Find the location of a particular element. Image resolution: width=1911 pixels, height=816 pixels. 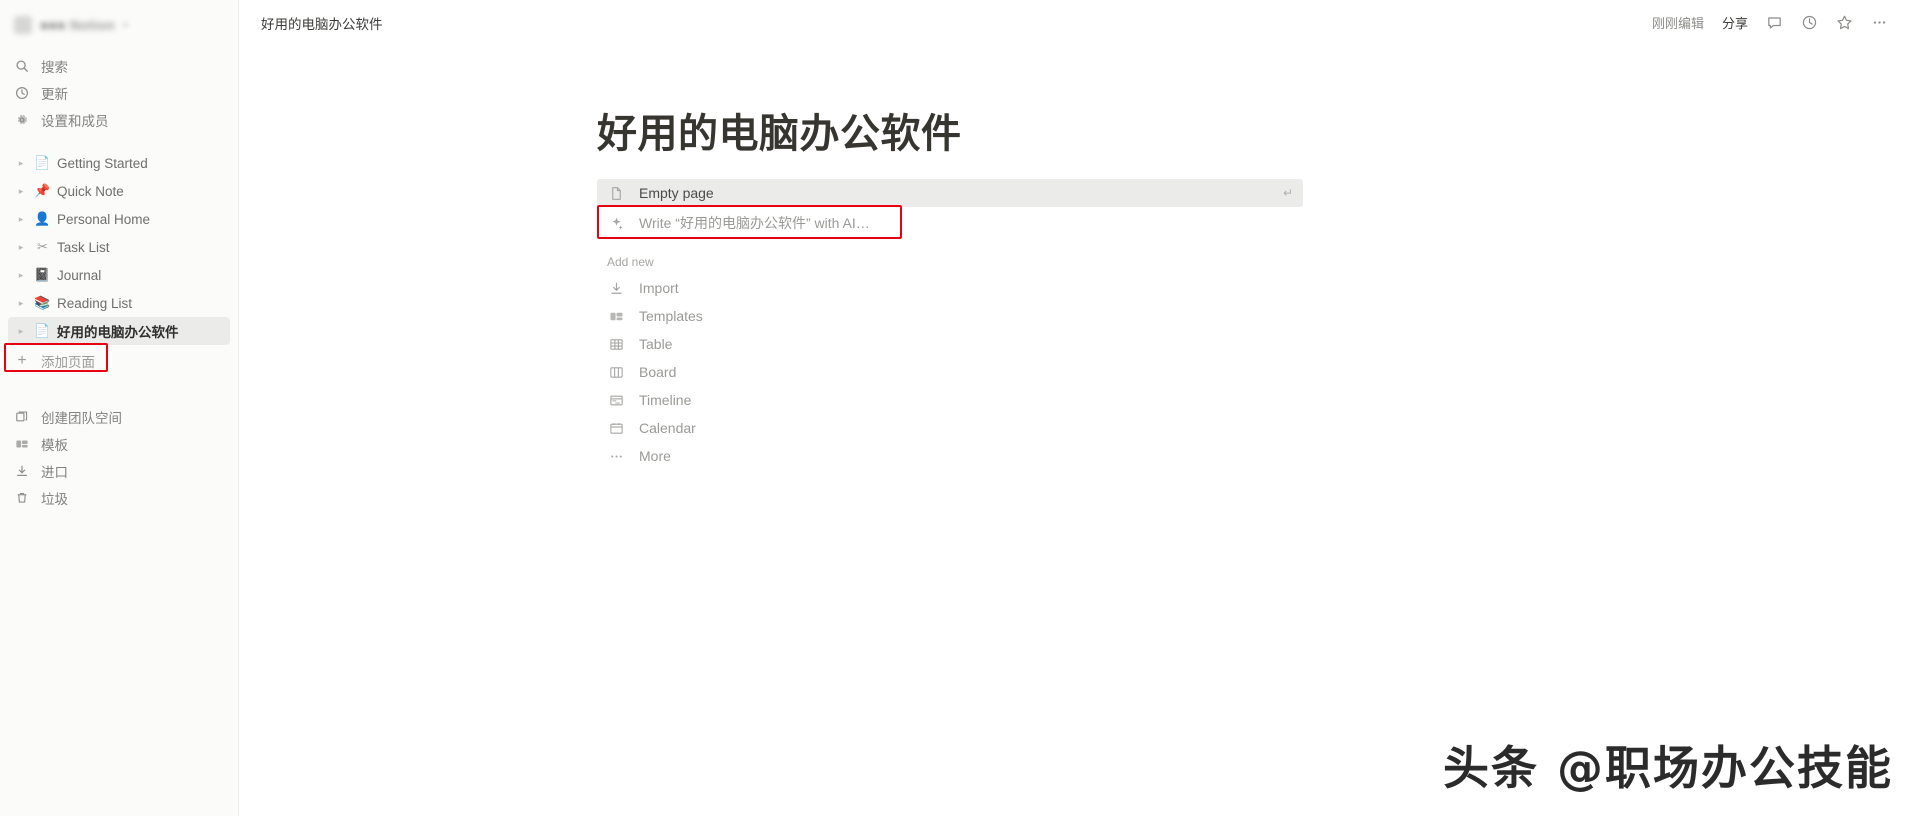

import-icon is located at coordinates (22, 471).